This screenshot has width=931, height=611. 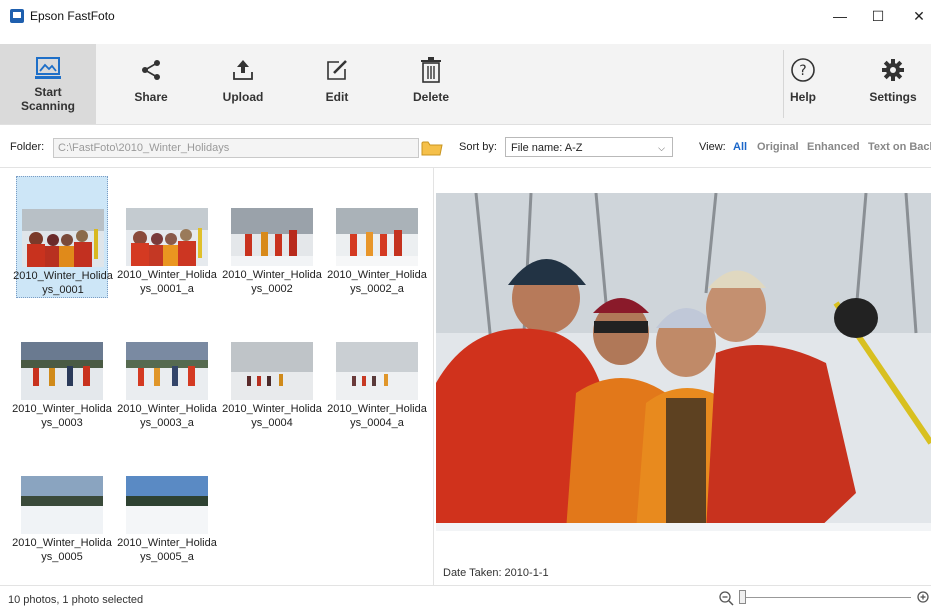 I want to click on upload-label: Upload, so click(x=243, y=97).